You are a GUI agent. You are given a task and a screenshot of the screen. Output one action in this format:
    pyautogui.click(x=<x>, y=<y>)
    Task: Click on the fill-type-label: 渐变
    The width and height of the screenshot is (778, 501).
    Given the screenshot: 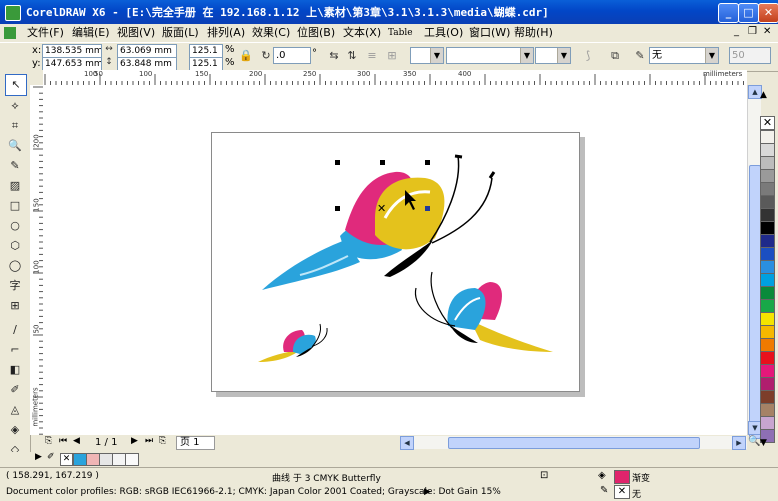 What is the action you would take?
    pyautogui.click(x=641, y=479)
    